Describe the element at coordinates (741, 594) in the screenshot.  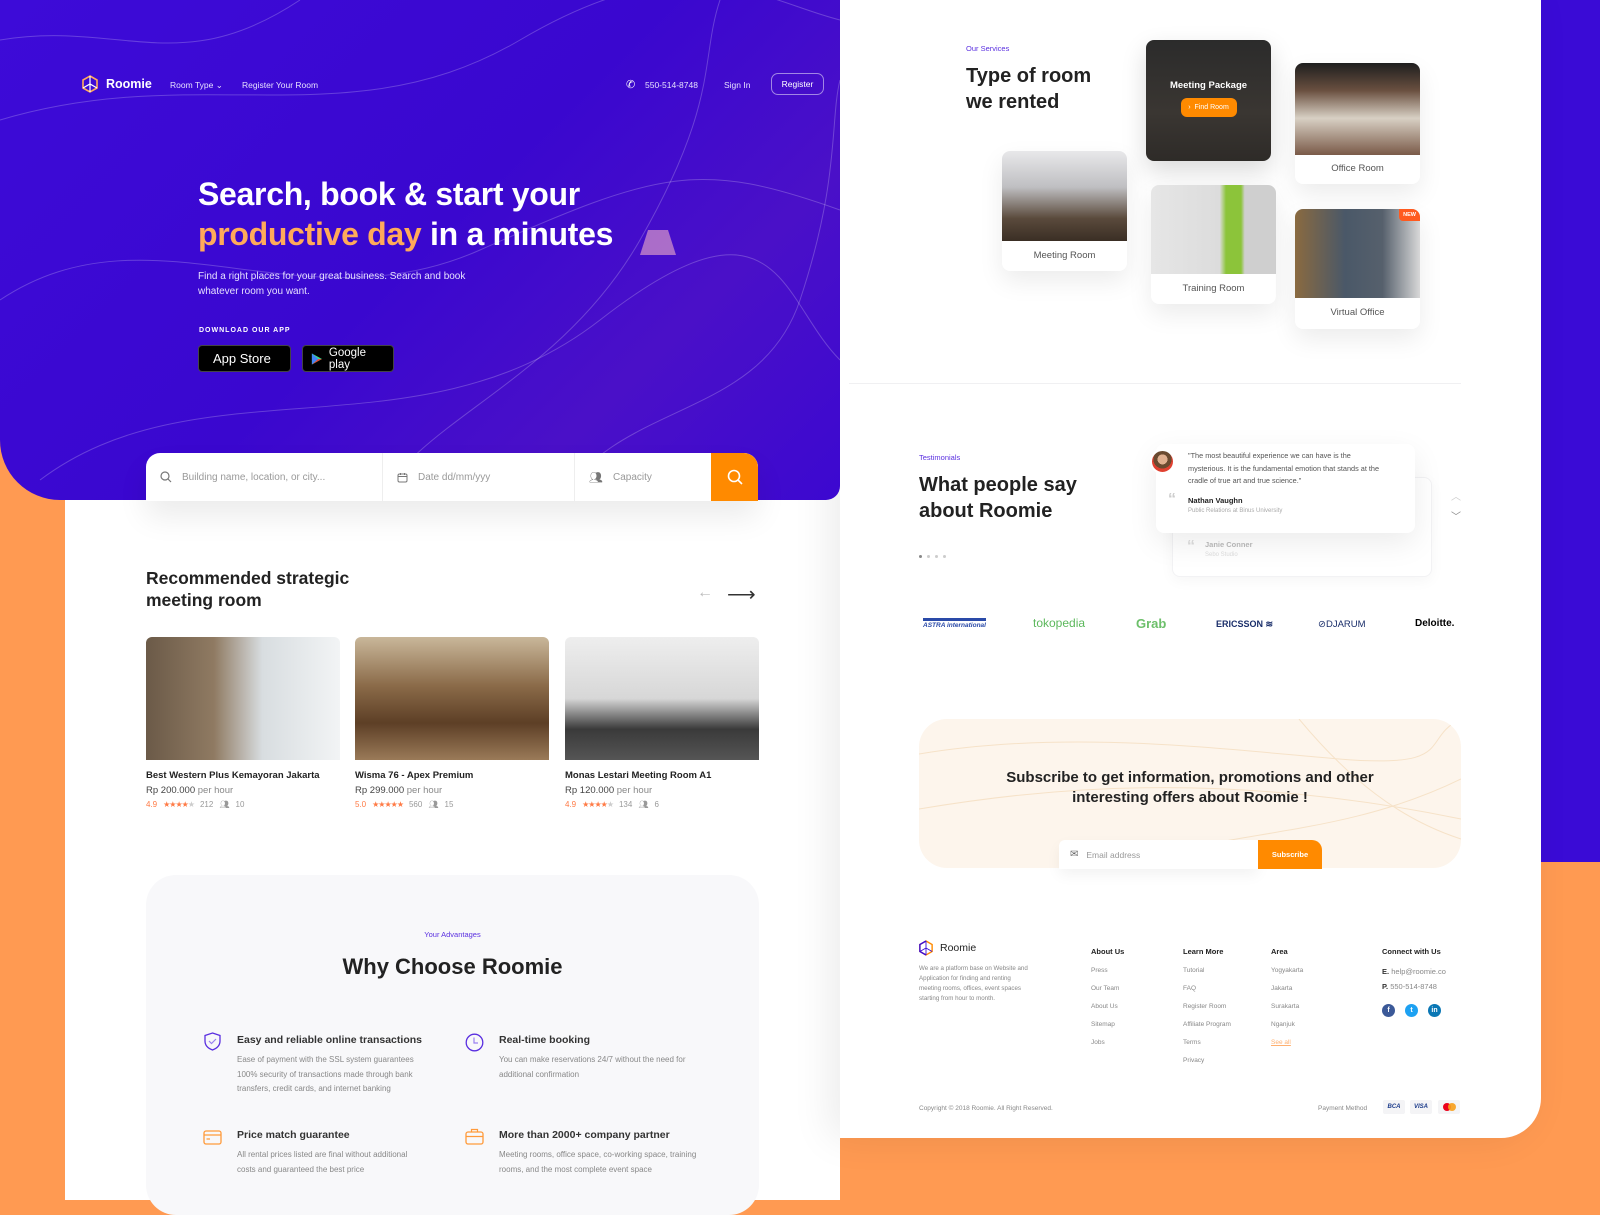
I see `next-arrow-icon: ⟶` at that location.